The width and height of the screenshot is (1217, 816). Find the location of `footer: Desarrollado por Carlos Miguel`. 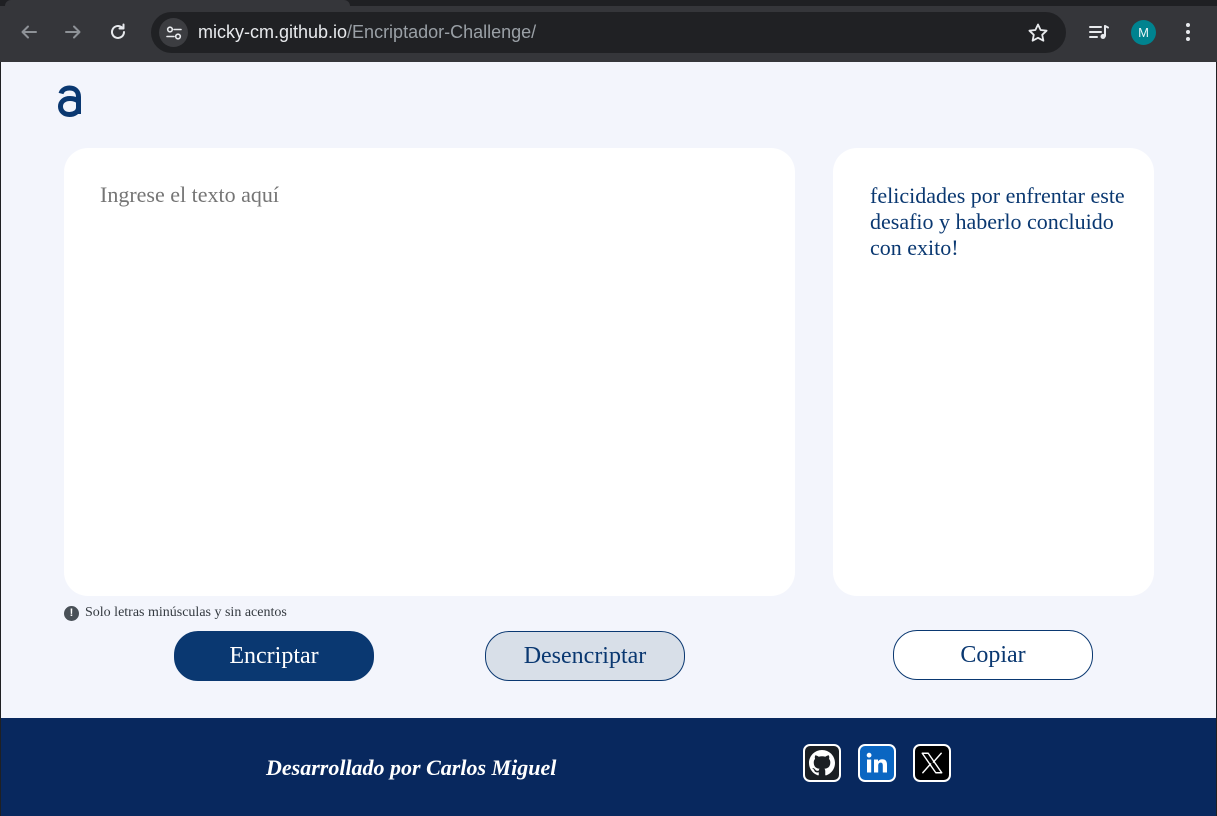

footer: Desarrollado por Carlos Miguel is located at coordinates (608, 767).